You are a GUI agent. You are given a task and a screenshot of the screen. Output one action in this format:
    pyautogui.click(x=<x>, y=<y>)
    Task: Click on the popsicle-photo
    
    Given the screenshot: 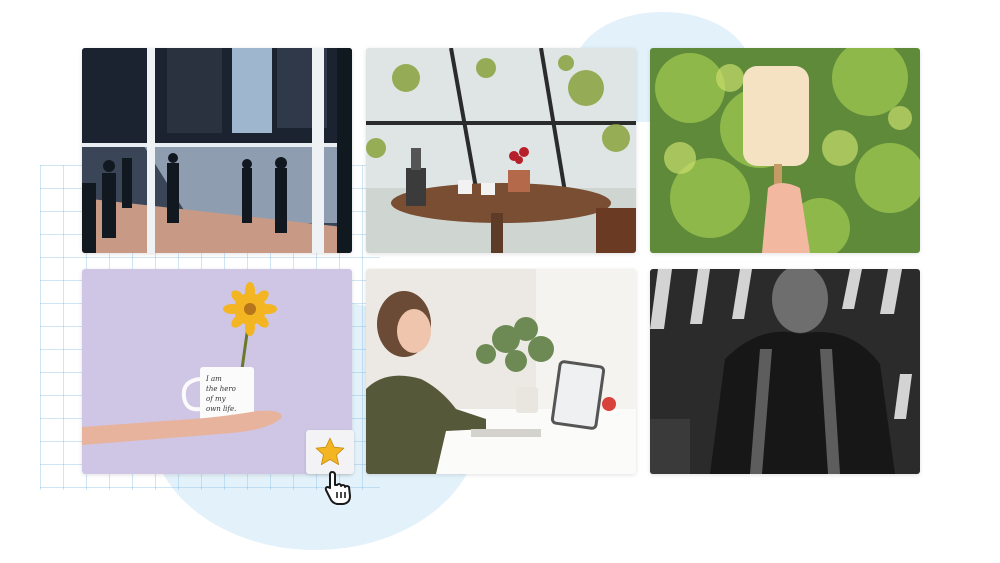 What is the action you would take?
    pyautogui.click(x=785, y=150)
    